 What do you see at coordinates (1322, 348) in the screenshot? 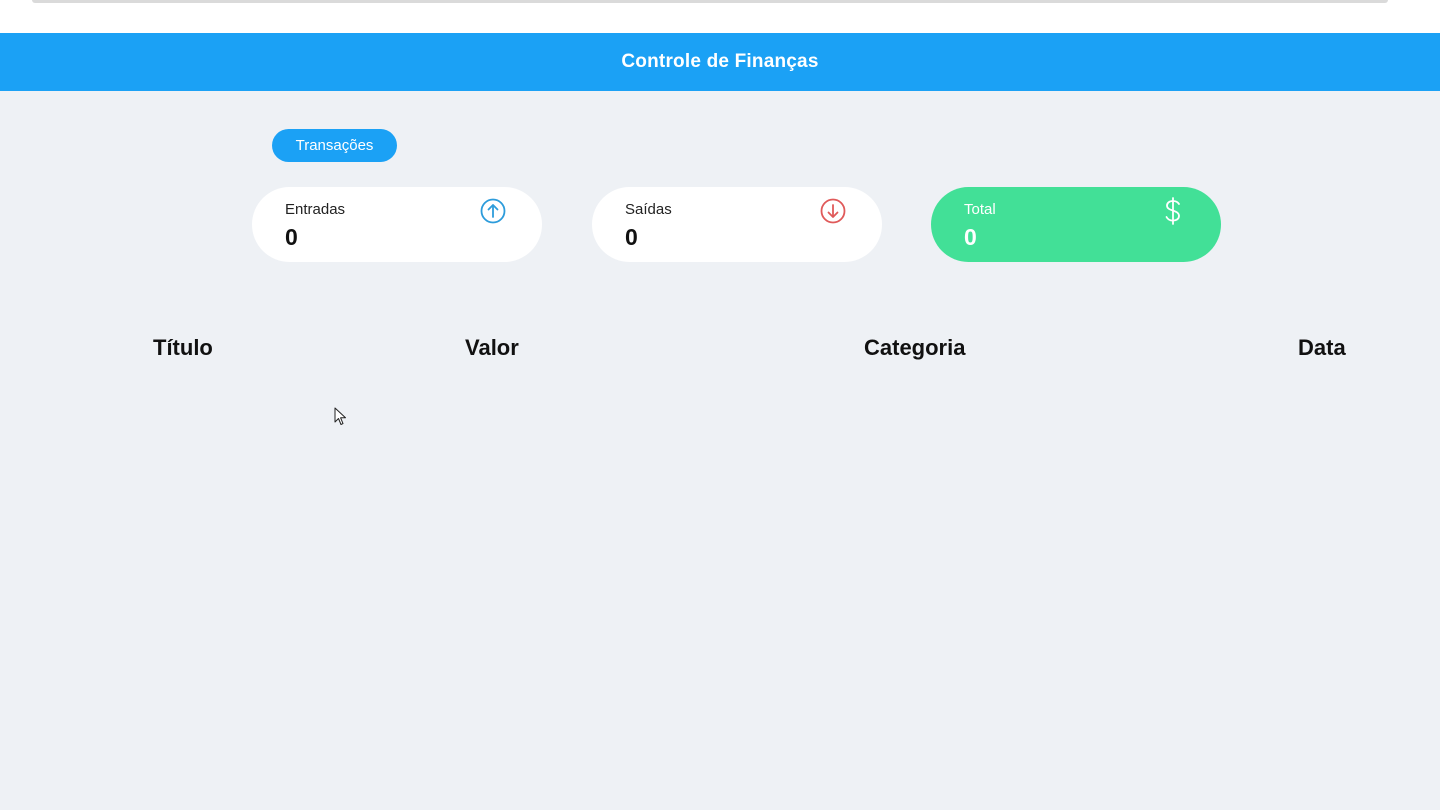
I see `column-header-date: Data` at bounding box center [1322, 348].